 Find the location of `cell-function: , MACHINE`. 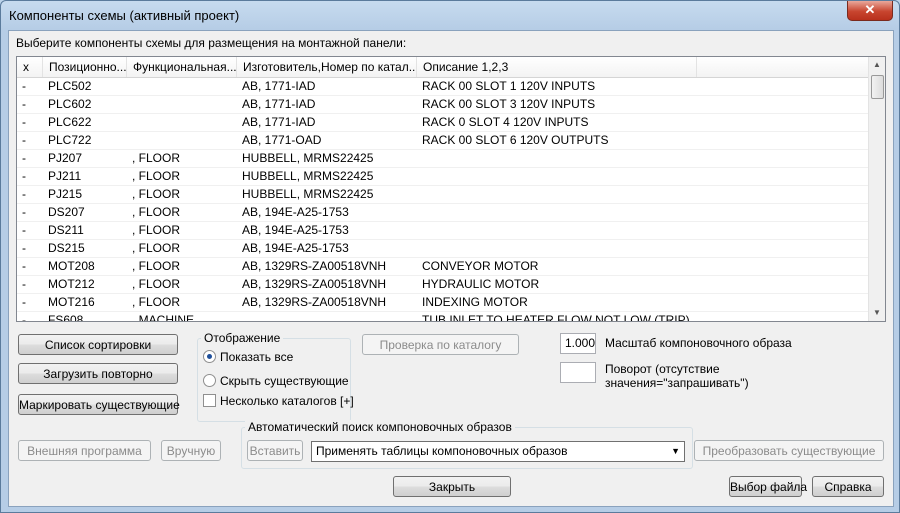

cell-function: , MACHINE is located at coordinates (163, 317).